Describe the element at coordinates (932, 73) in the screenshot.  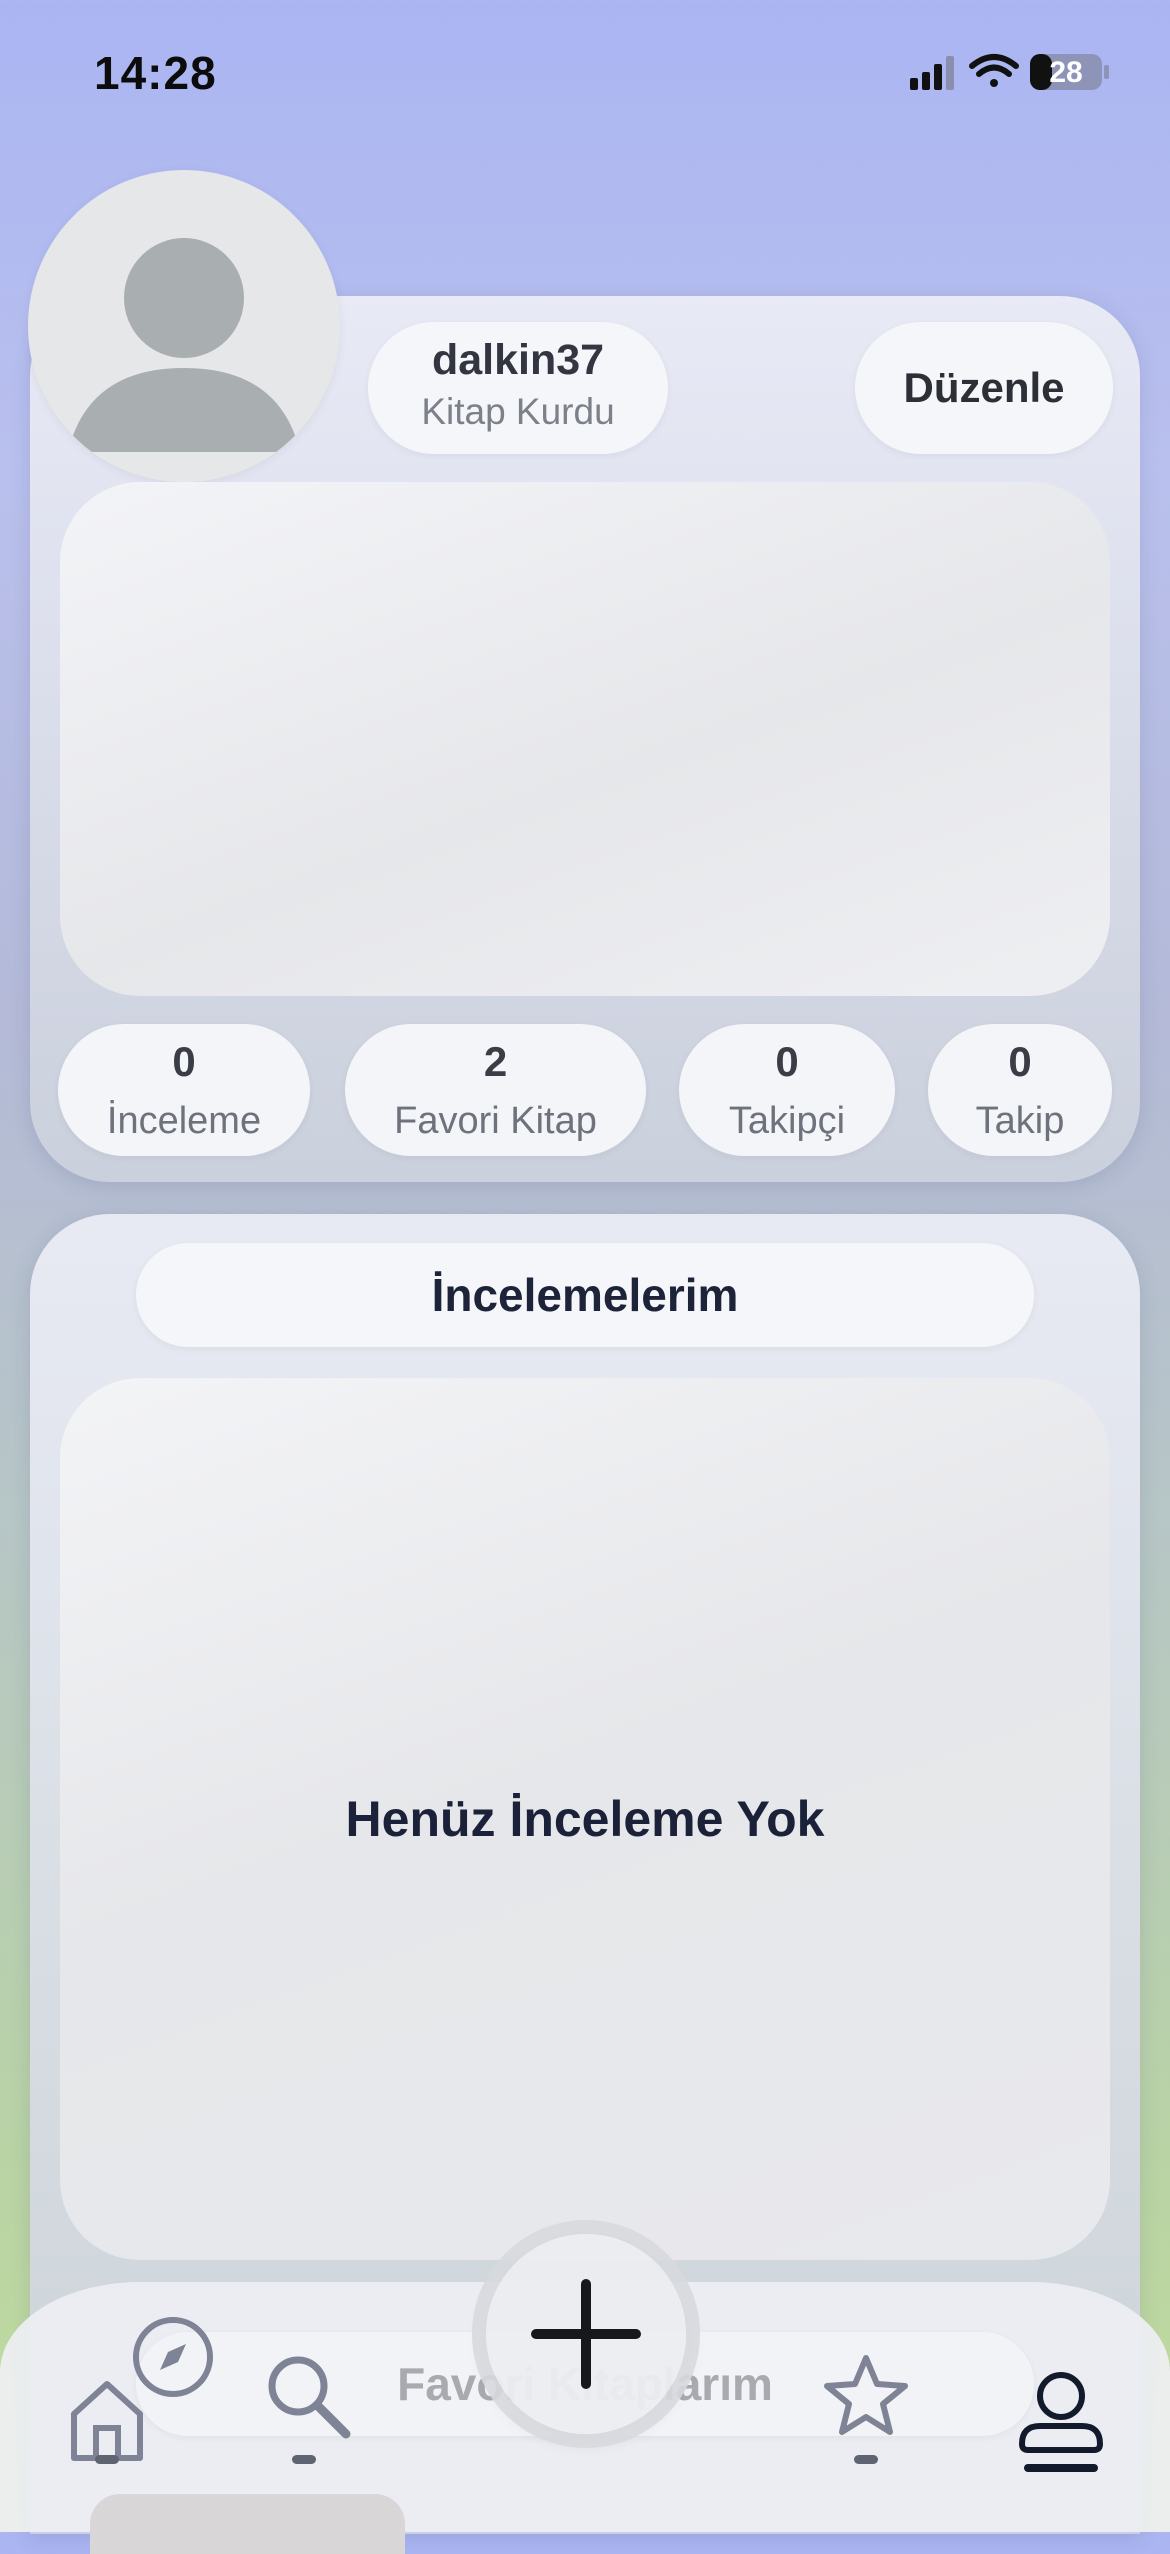
I see `signal-icon` at that location.